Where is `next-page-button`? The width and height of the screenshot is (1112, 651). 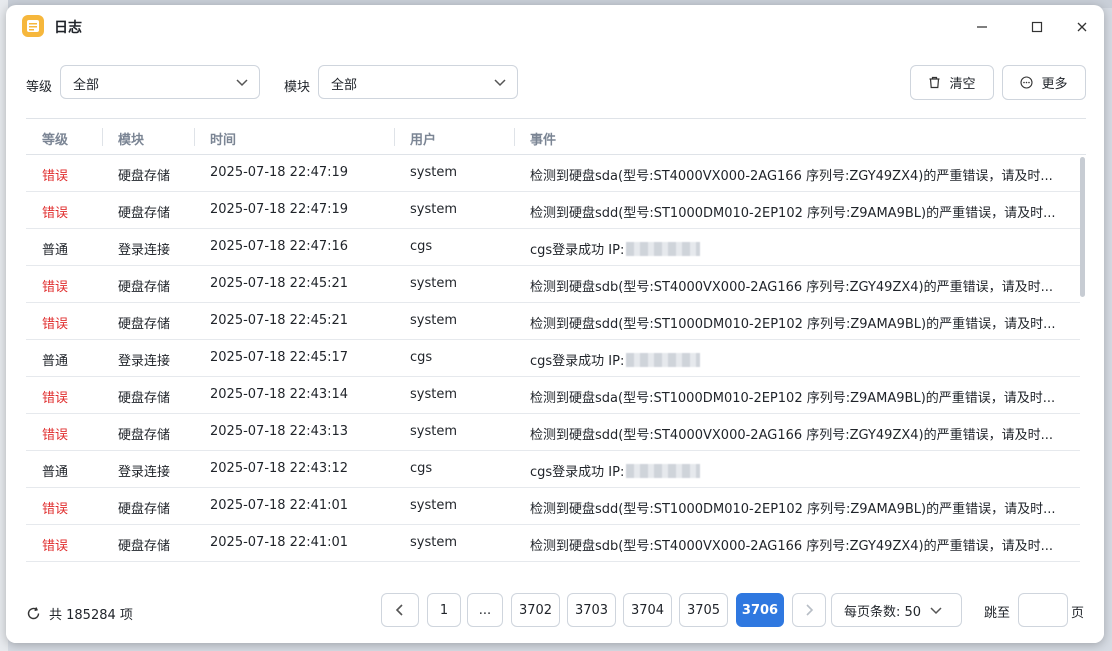
next-page-button is located at coordinates (809, 610).